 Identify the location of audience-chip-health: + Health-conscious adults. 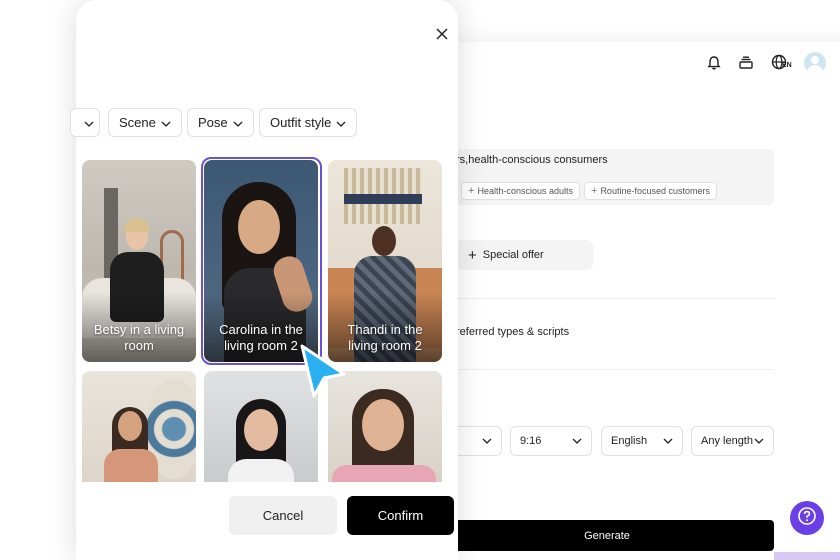
(520, 191).